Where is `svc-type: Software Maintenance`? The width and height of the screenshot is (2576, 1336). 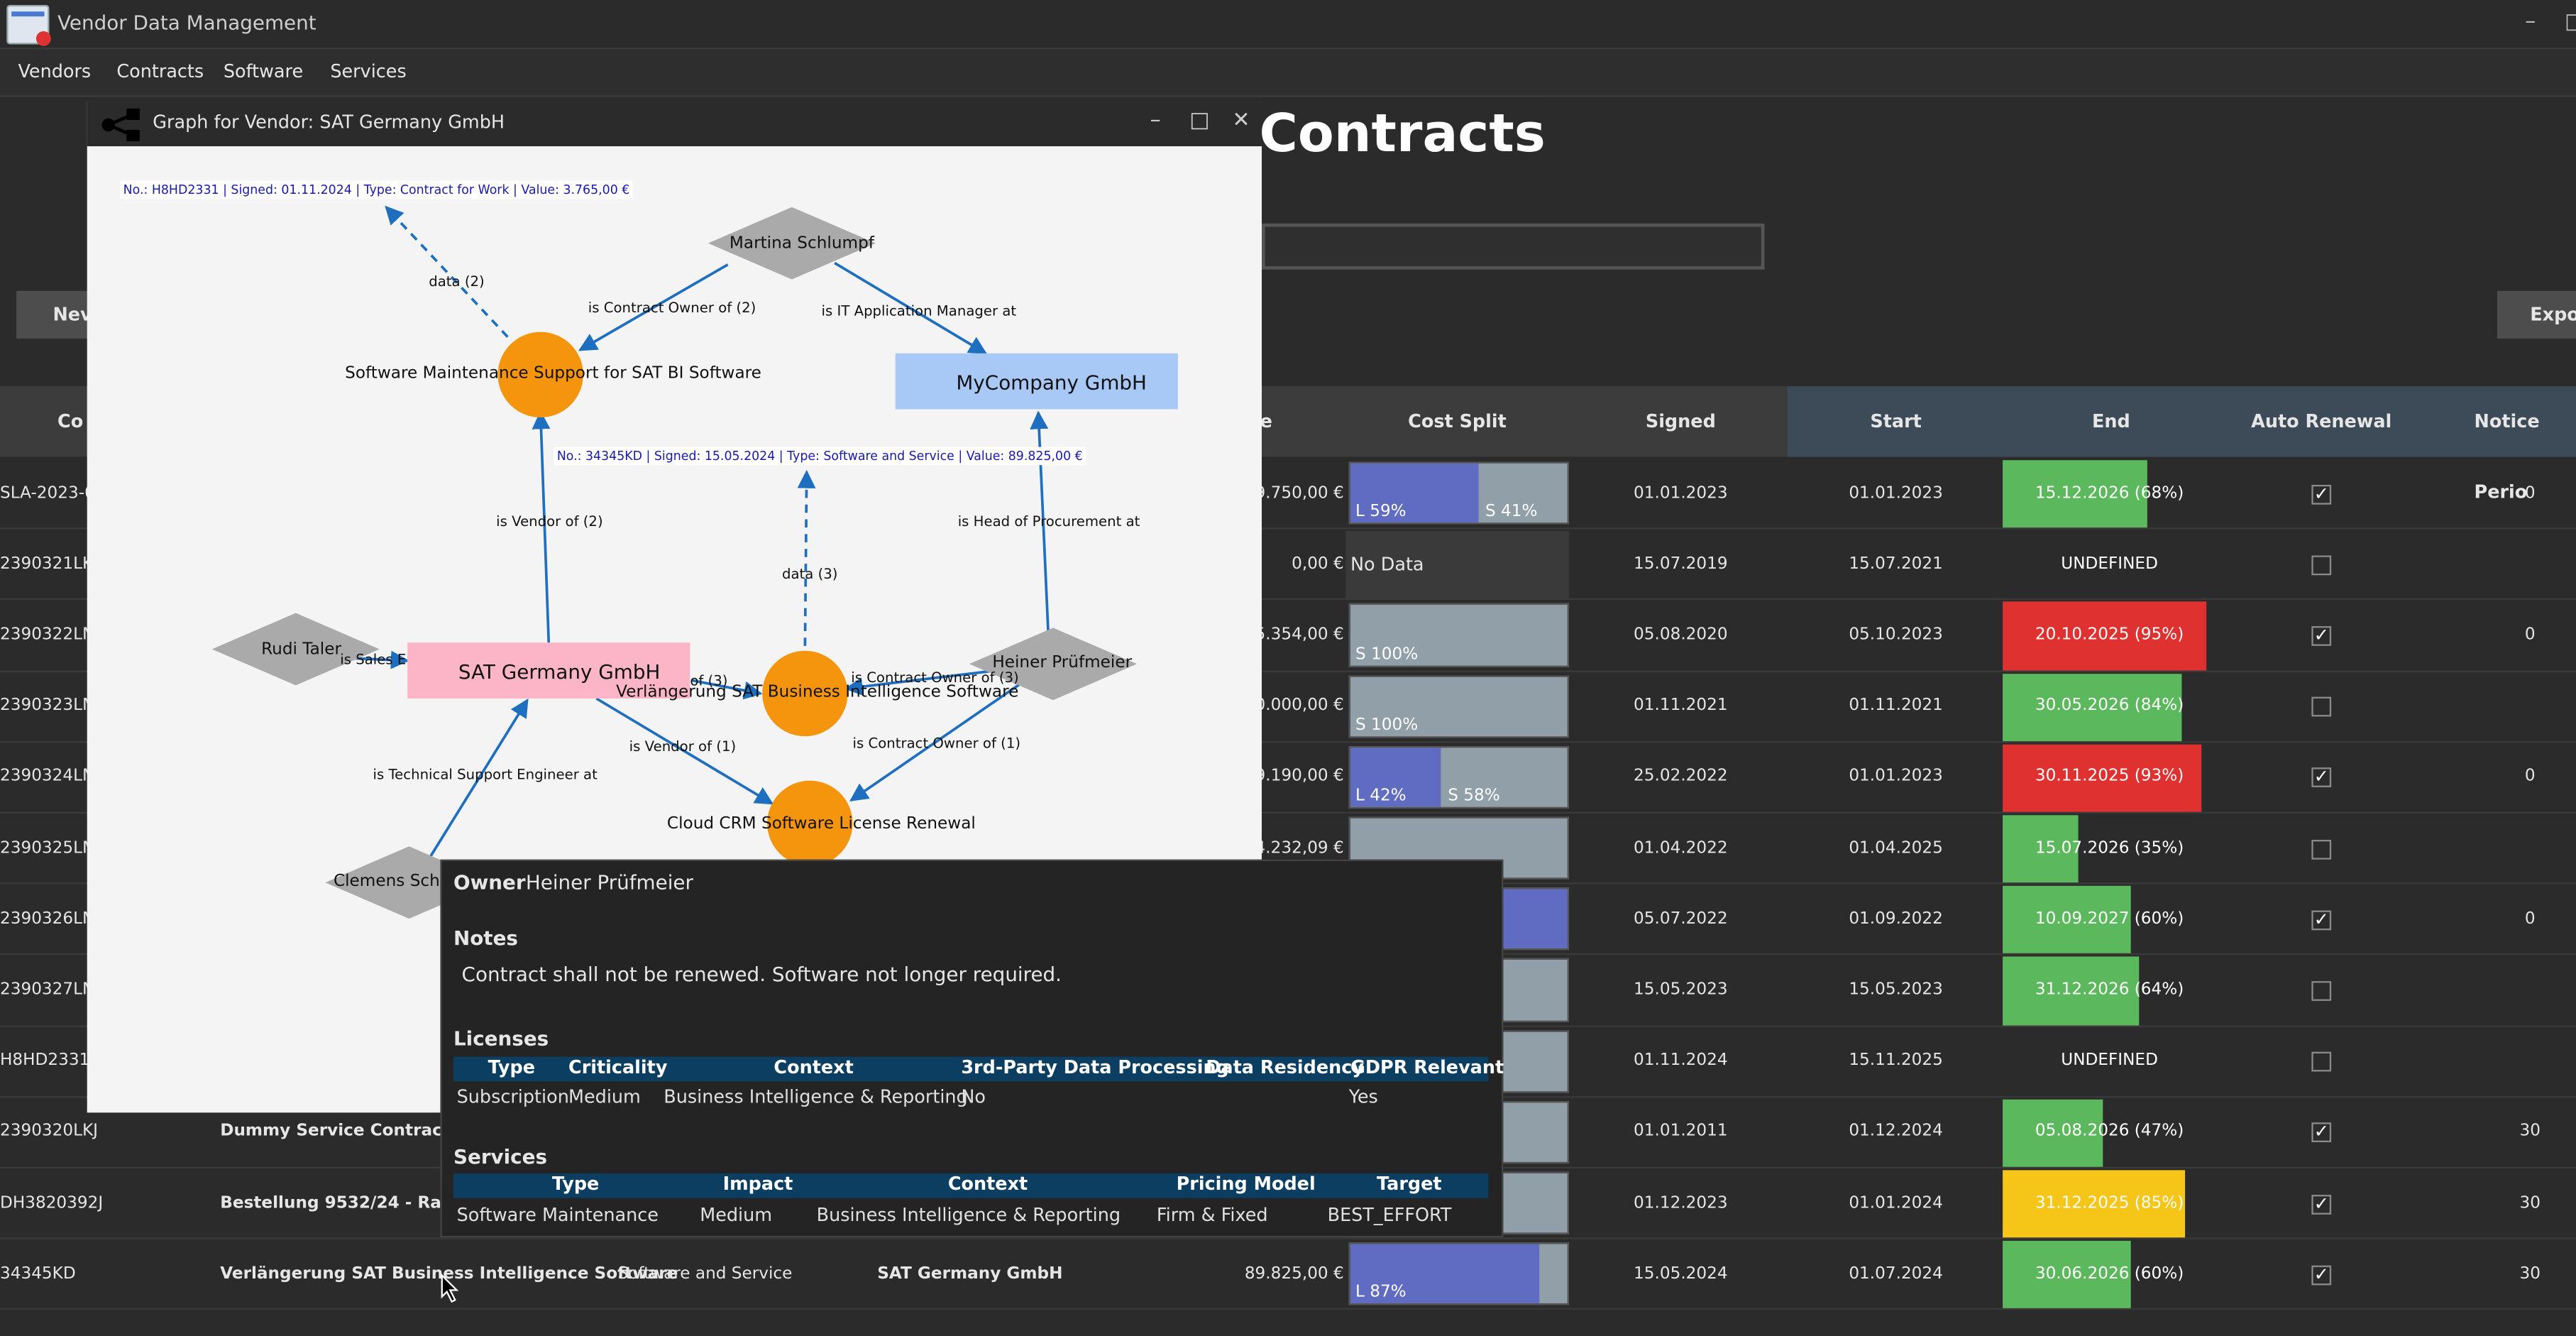 svc-type: Software Maintenance is located at coordinates (557, 1216).